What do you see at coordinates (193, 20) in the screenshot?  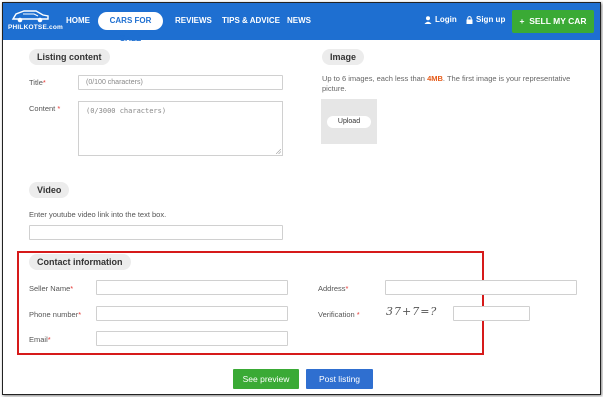 I see `nav-reviews: REVIEWS` at bounding box center [193, 20].